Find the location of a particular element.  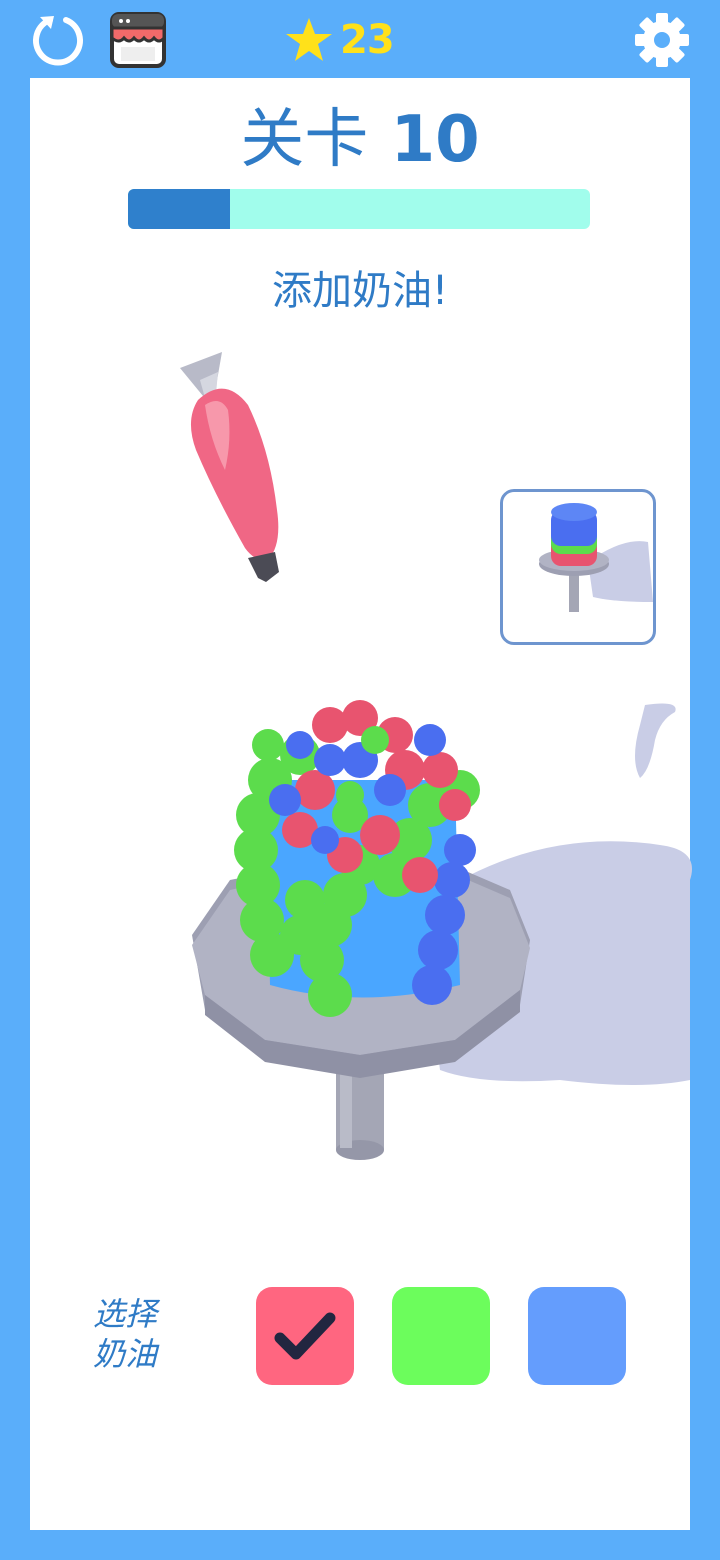

choose-cream-label-line1: 选择 is located at coordinates (124, 1314).